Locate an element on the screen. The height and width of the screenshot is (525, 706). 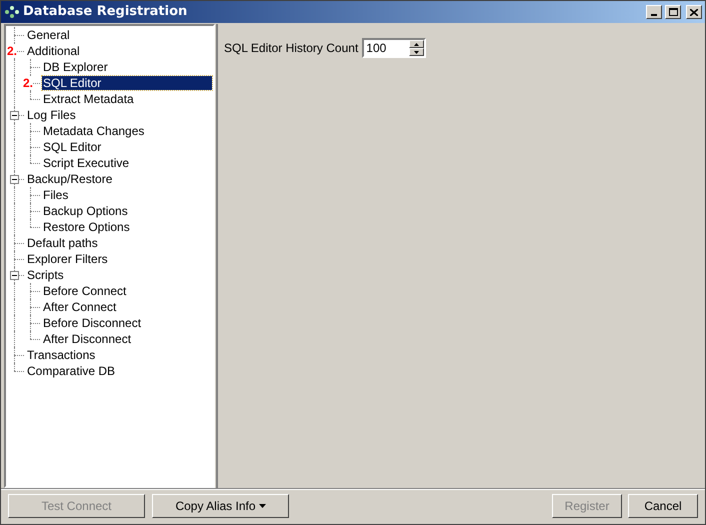
window-title: Database Registration is located at coordinates (105, 12).